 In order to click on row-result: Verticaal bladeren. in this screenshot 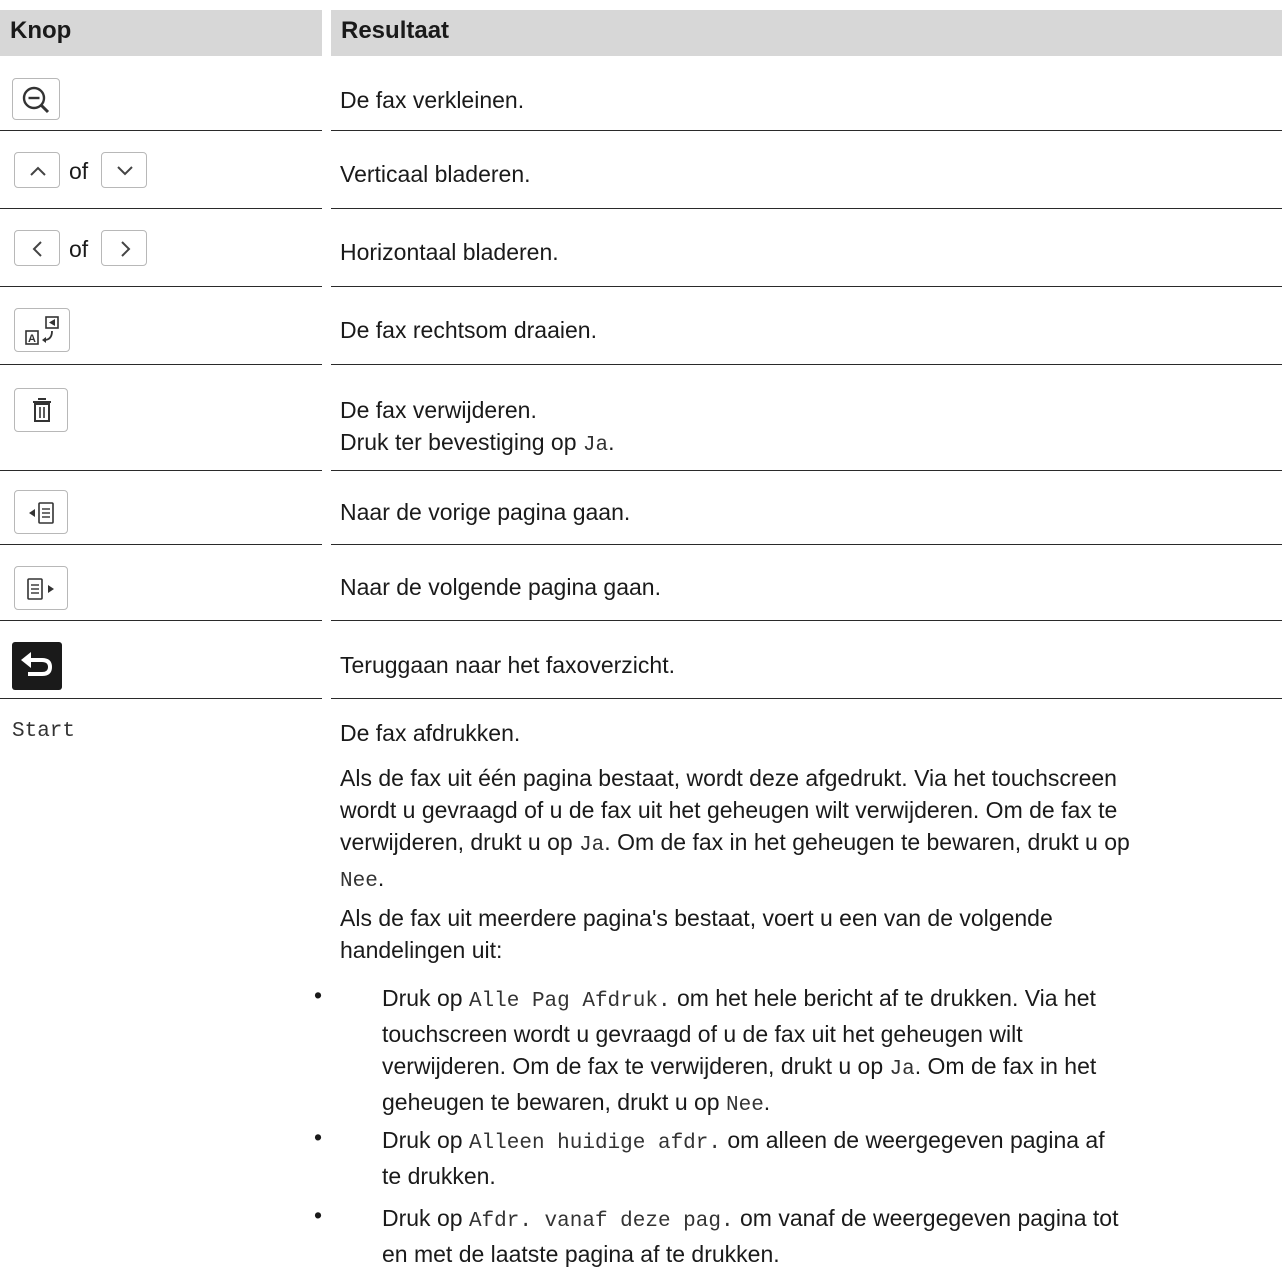, I will do `click(435, 174)`.